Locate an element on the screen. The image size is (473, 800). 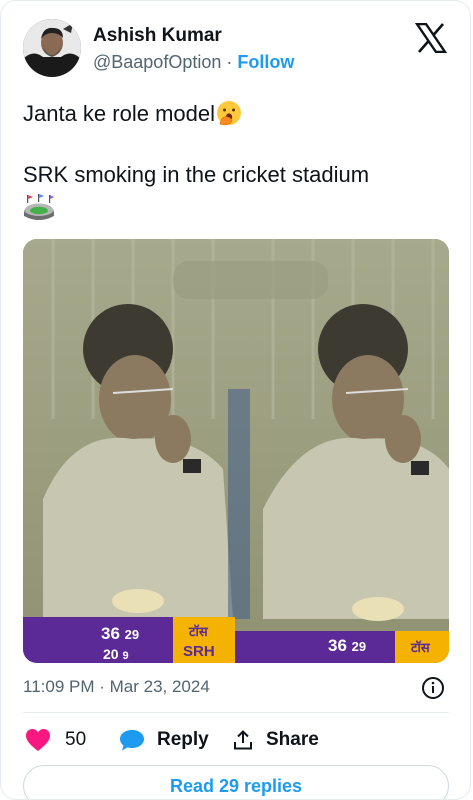
author-name: Ashish Kumar is located at coordinates (157, 36).